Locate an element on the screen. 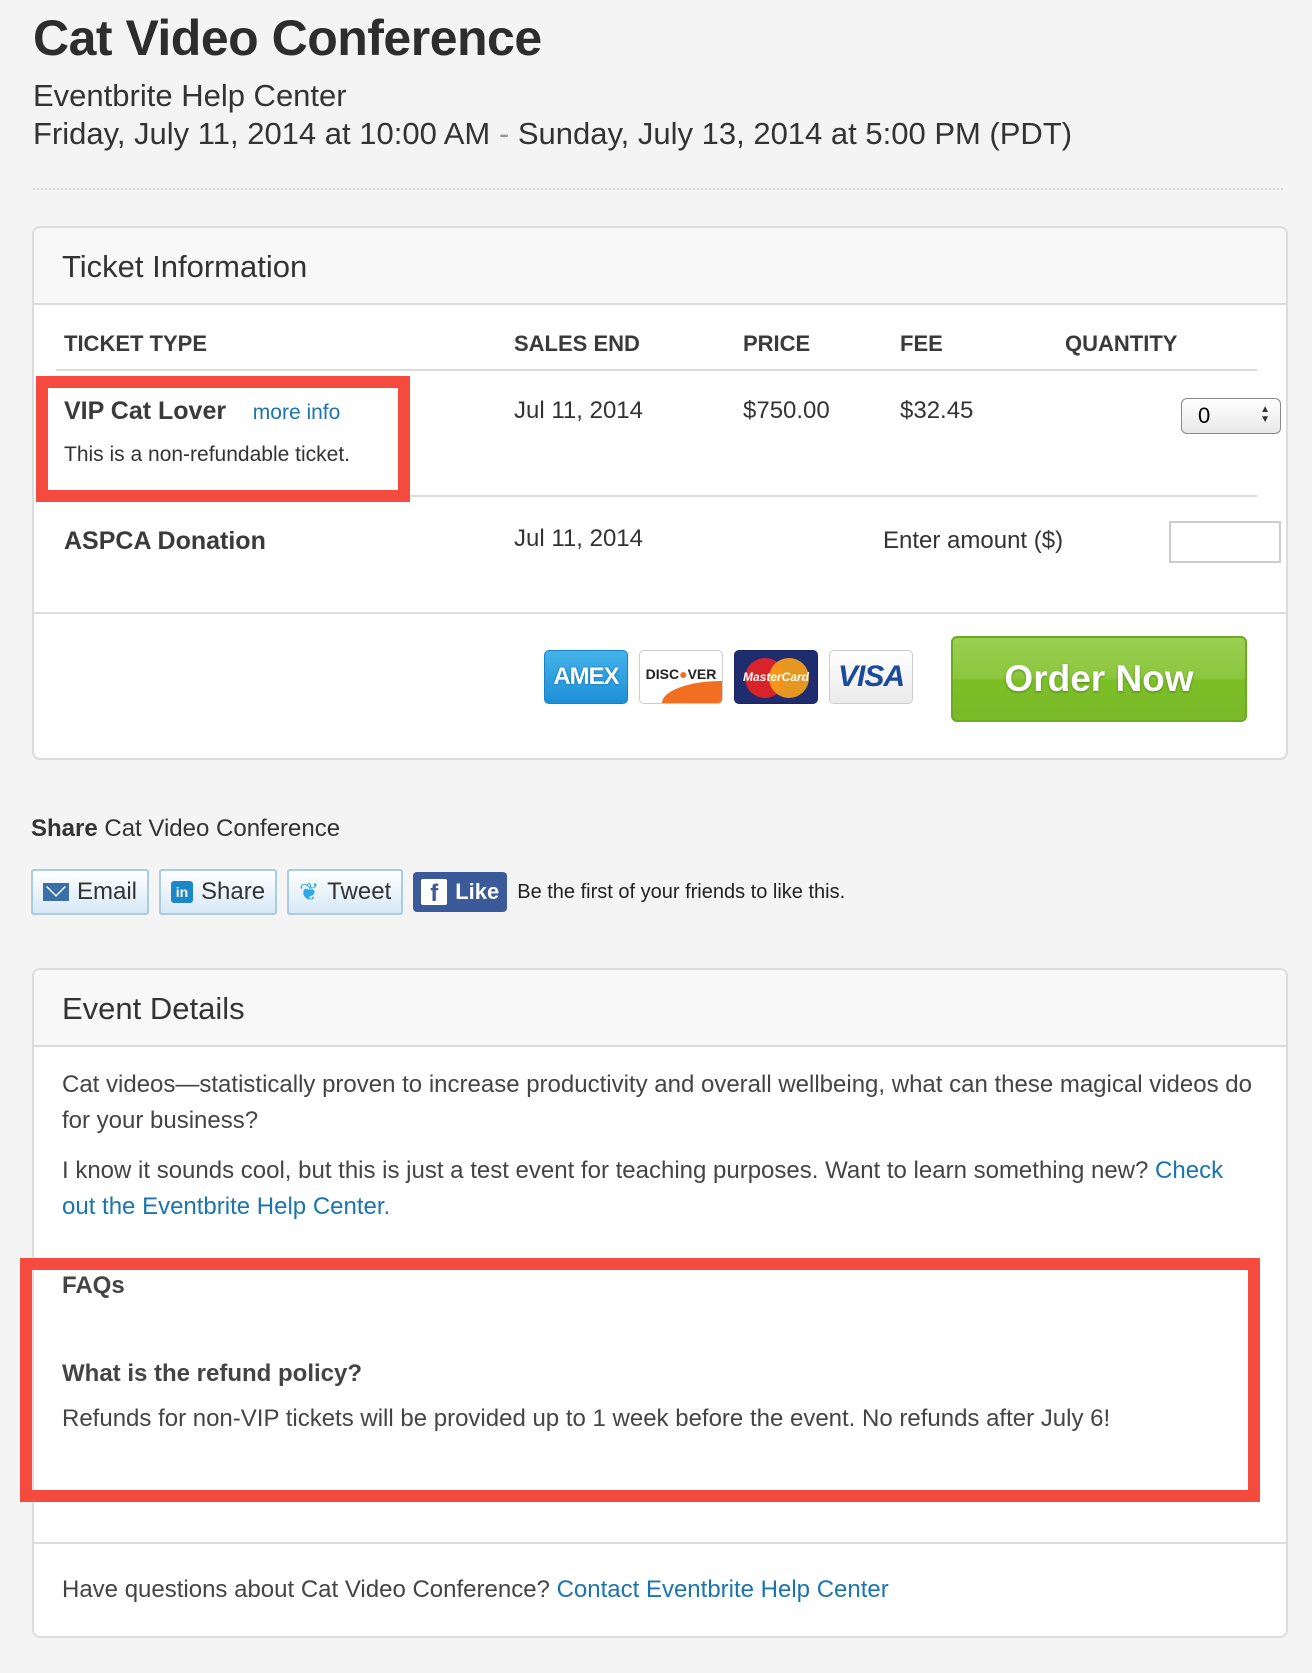  amex-label: AMEX is located at coordinates (586, 676).